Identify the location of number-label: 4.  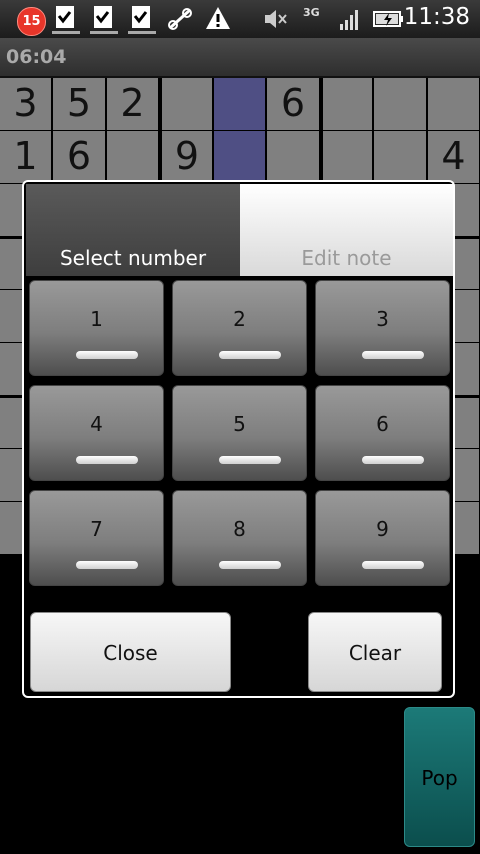
(96, 424).